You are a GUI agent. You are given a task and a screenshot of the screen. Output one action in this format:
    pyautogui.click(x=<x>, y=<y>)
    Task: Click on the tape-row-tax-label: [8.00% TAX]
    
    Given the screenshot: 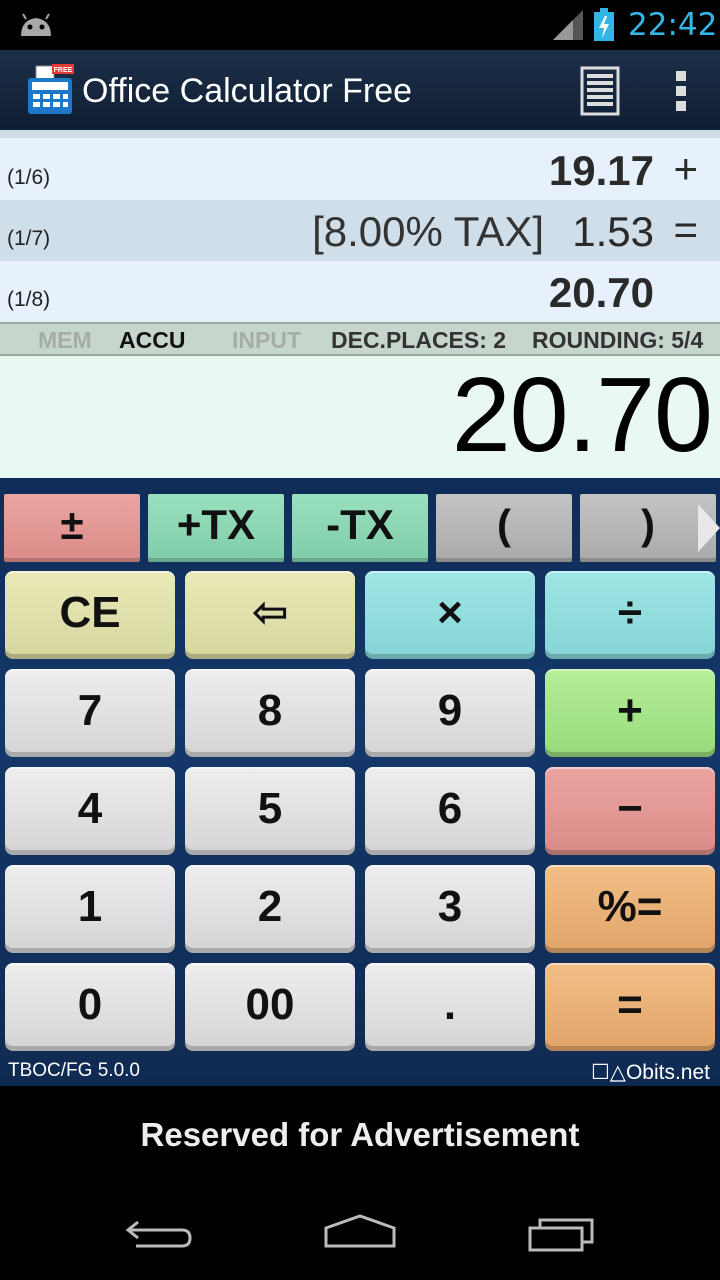 What is the action you would take?
    pyautogui.click(x=428, y=231)
    